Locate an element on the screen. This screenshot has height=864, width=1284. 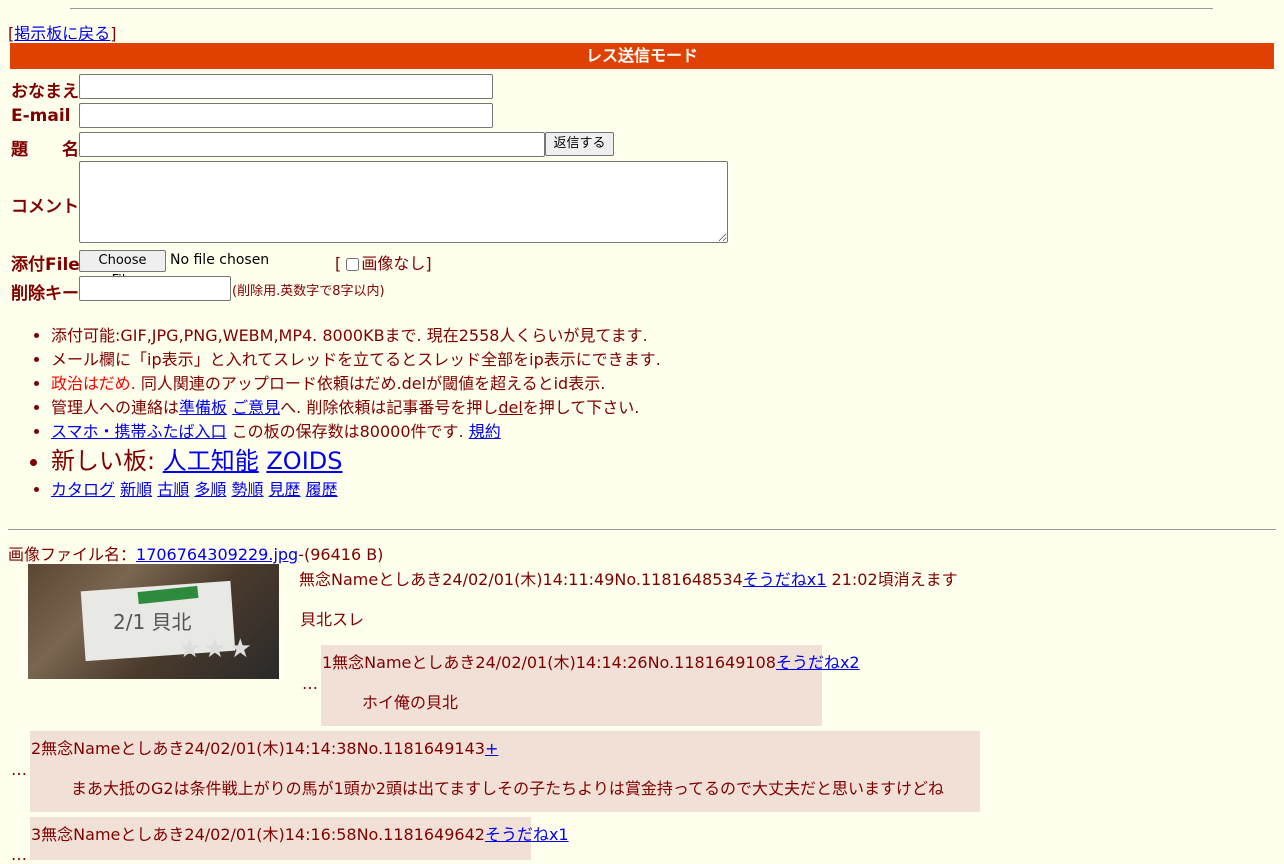
op-body: 貝北スレ is located at coordinates (332, 619).